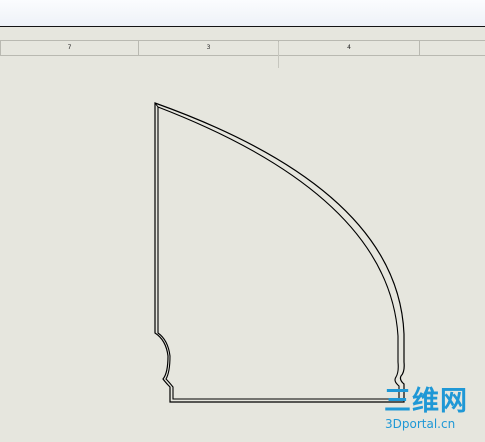 This screenshot has width=485, height=442. Describe the element at coordinates (426, 401) in the screenshot. I see `watermark-logo-text: 三维网` at that location.